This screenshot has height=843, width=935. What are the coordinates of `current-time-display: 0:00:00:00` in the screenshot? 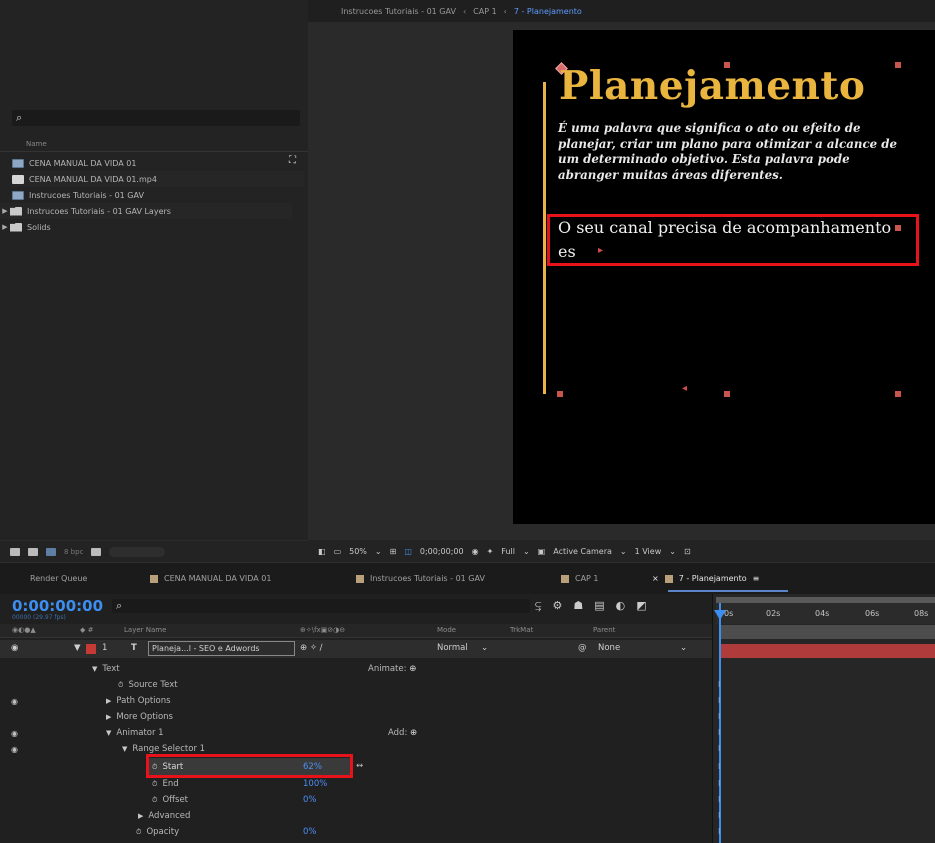 It's located at (57, 606).